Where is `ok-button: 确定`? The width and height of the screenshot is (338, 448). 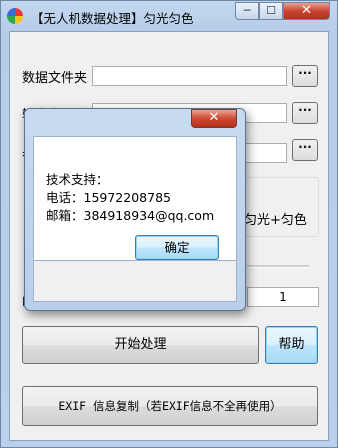 ok-button: 确定 is located at coordinates (177, 247).